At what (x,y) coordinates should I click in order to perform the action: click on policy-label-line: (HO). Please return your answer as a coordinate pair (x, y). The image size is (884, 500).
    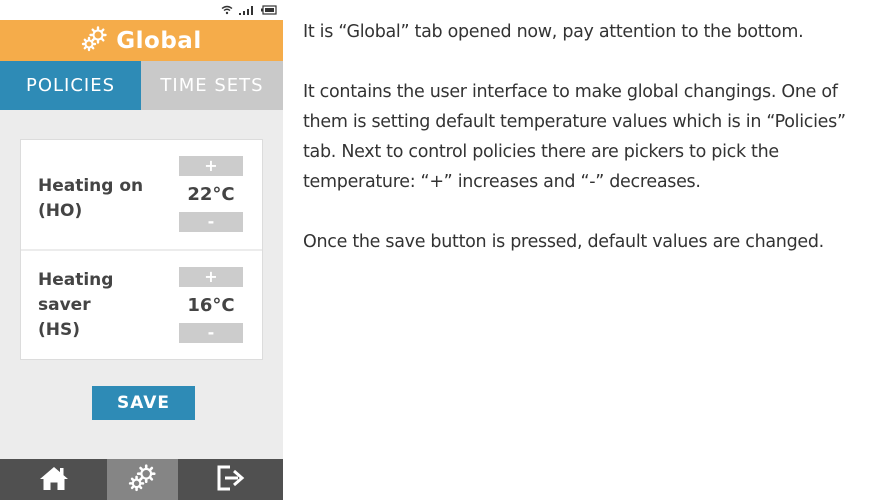
    Looking at the image, I should click on (60, 211).